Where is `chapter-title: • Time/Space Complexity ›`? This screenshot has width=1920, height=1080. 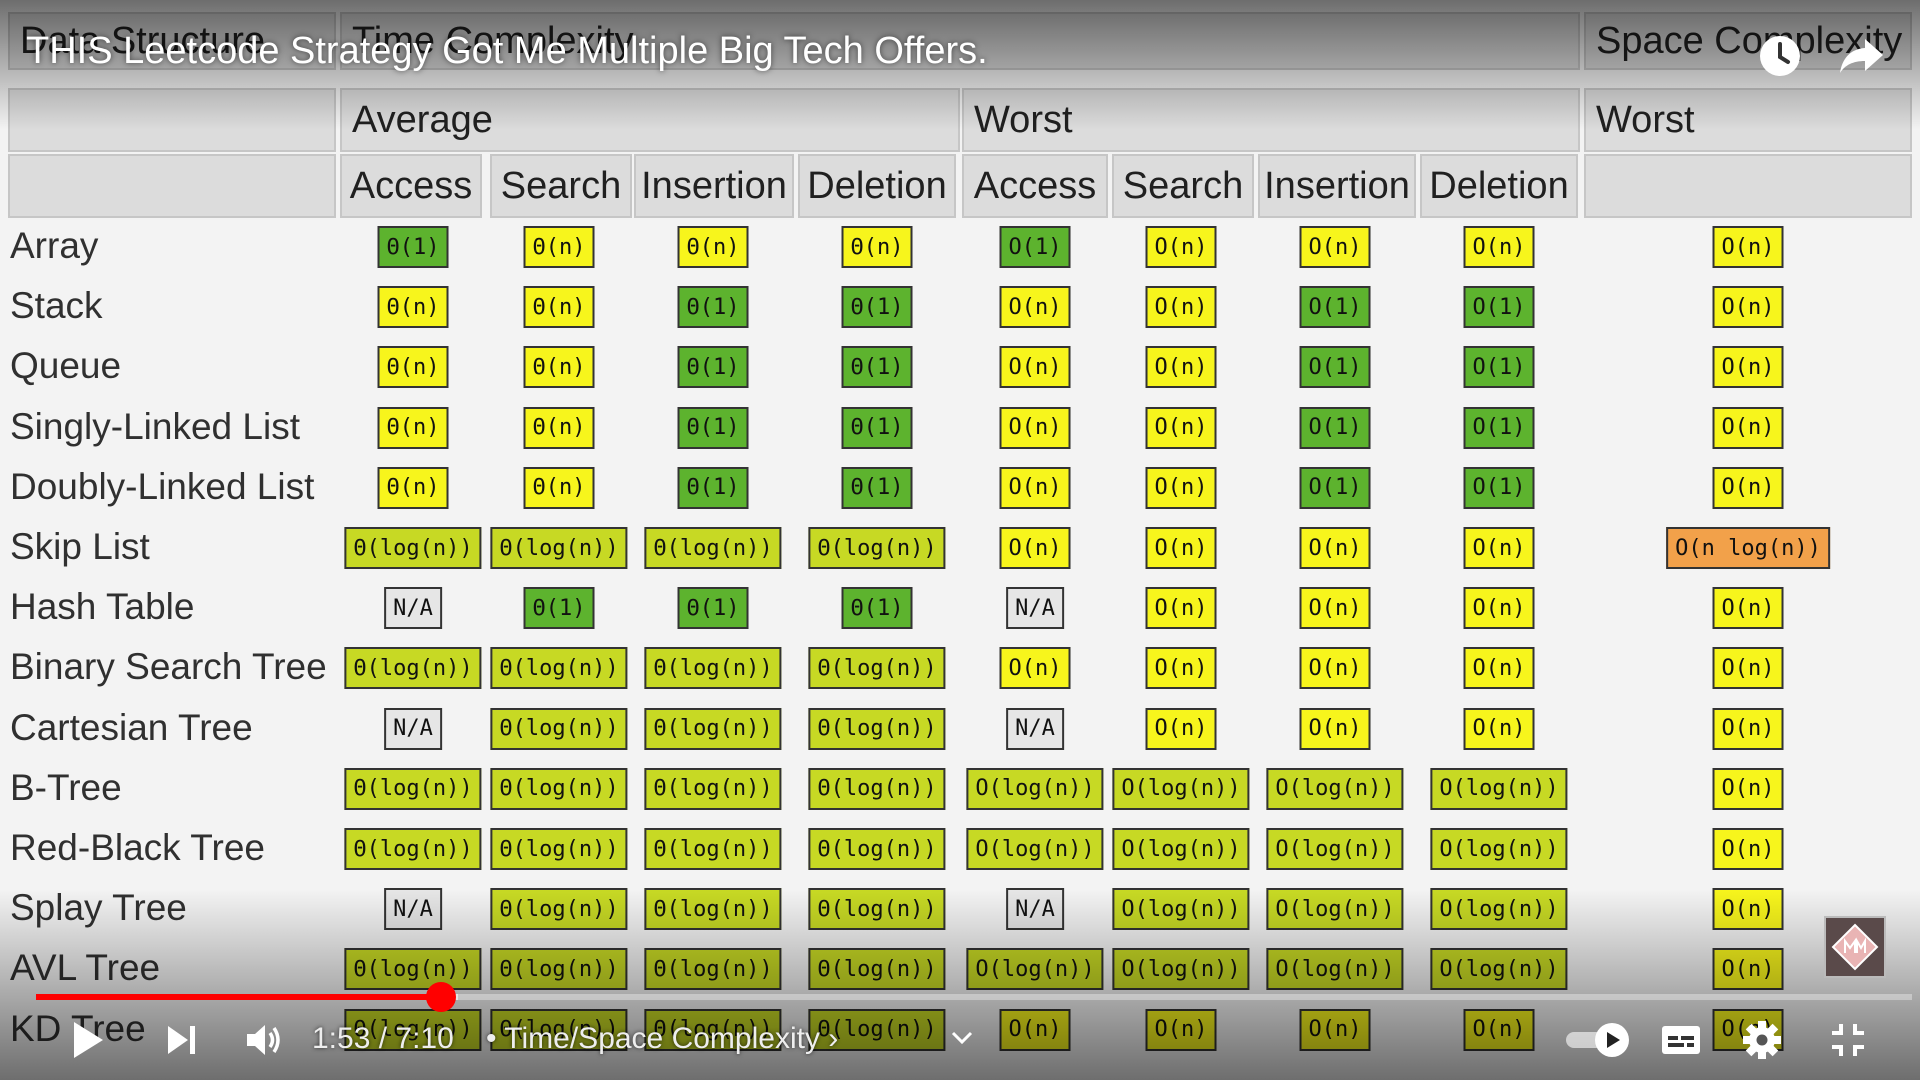
chapter-title: • Time/Space Complexity › is located at coordinates (662, 1039).